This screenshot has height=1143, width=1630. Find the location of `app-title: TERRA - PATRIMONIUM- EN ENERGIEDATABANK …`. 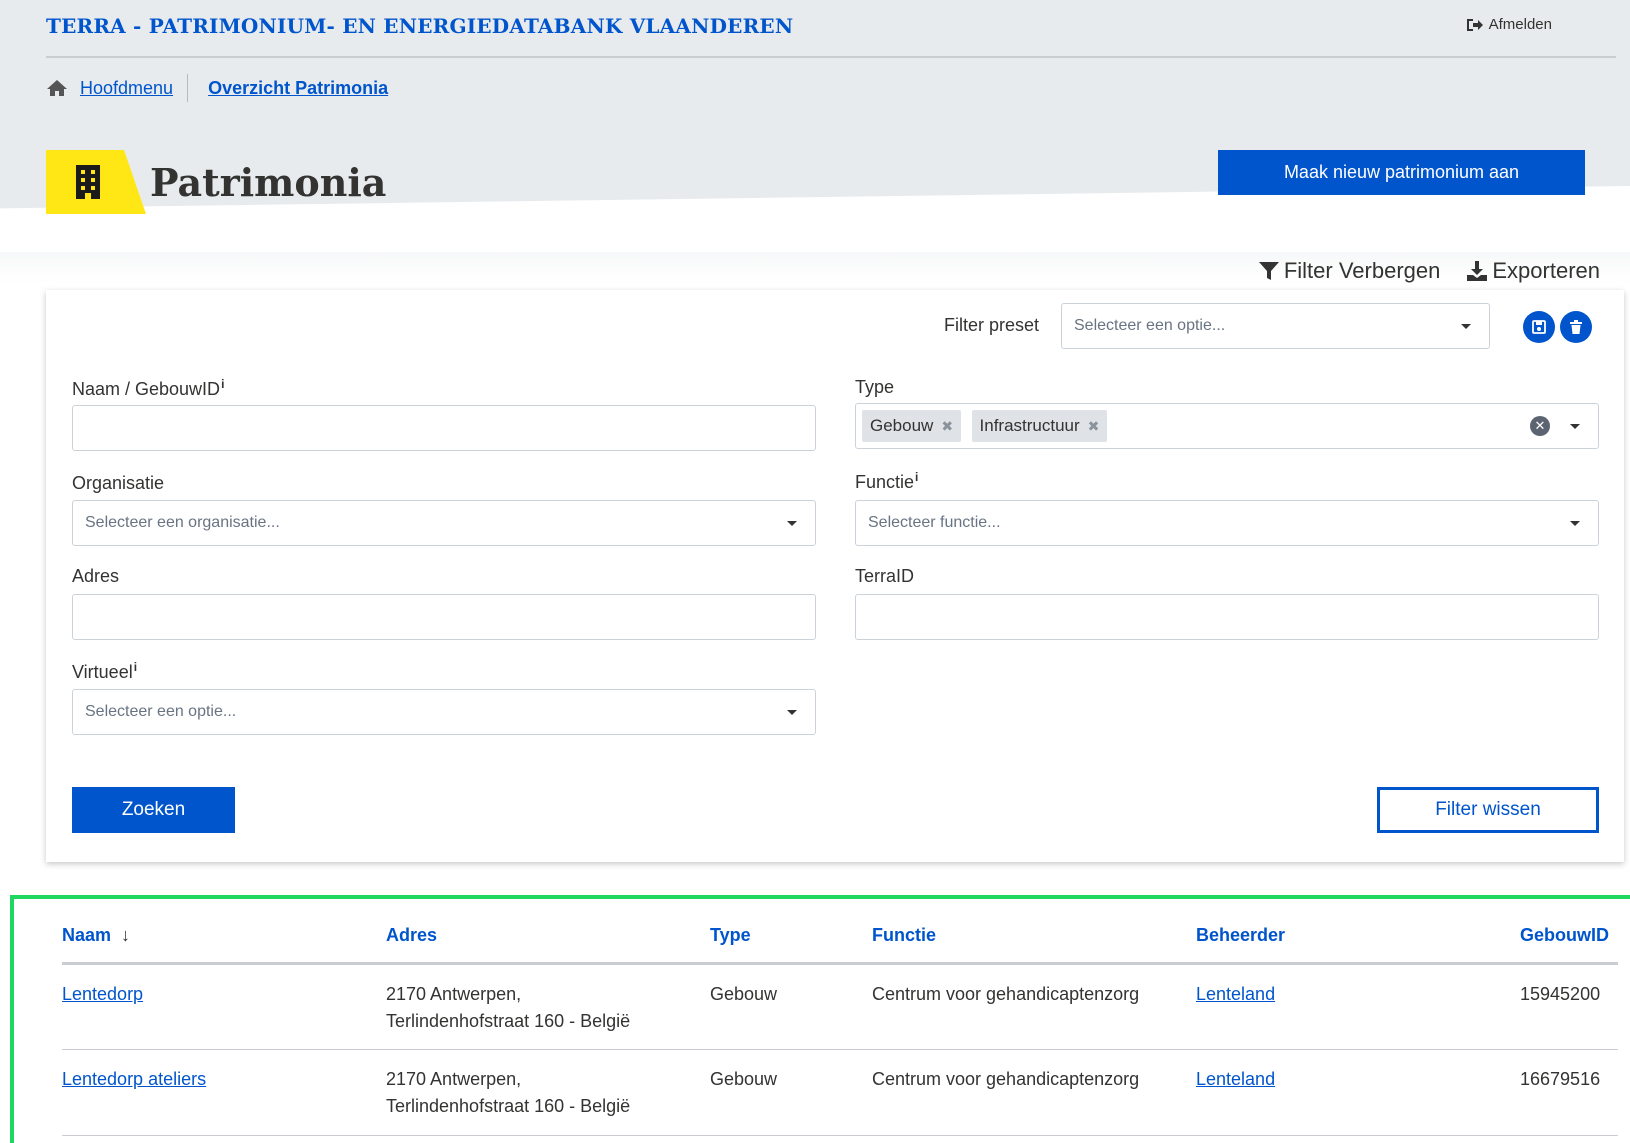

app-title: TERRA - PATRIMONIUM- EN ENERGIEDATABANK … is located at coordinates (420, 26).